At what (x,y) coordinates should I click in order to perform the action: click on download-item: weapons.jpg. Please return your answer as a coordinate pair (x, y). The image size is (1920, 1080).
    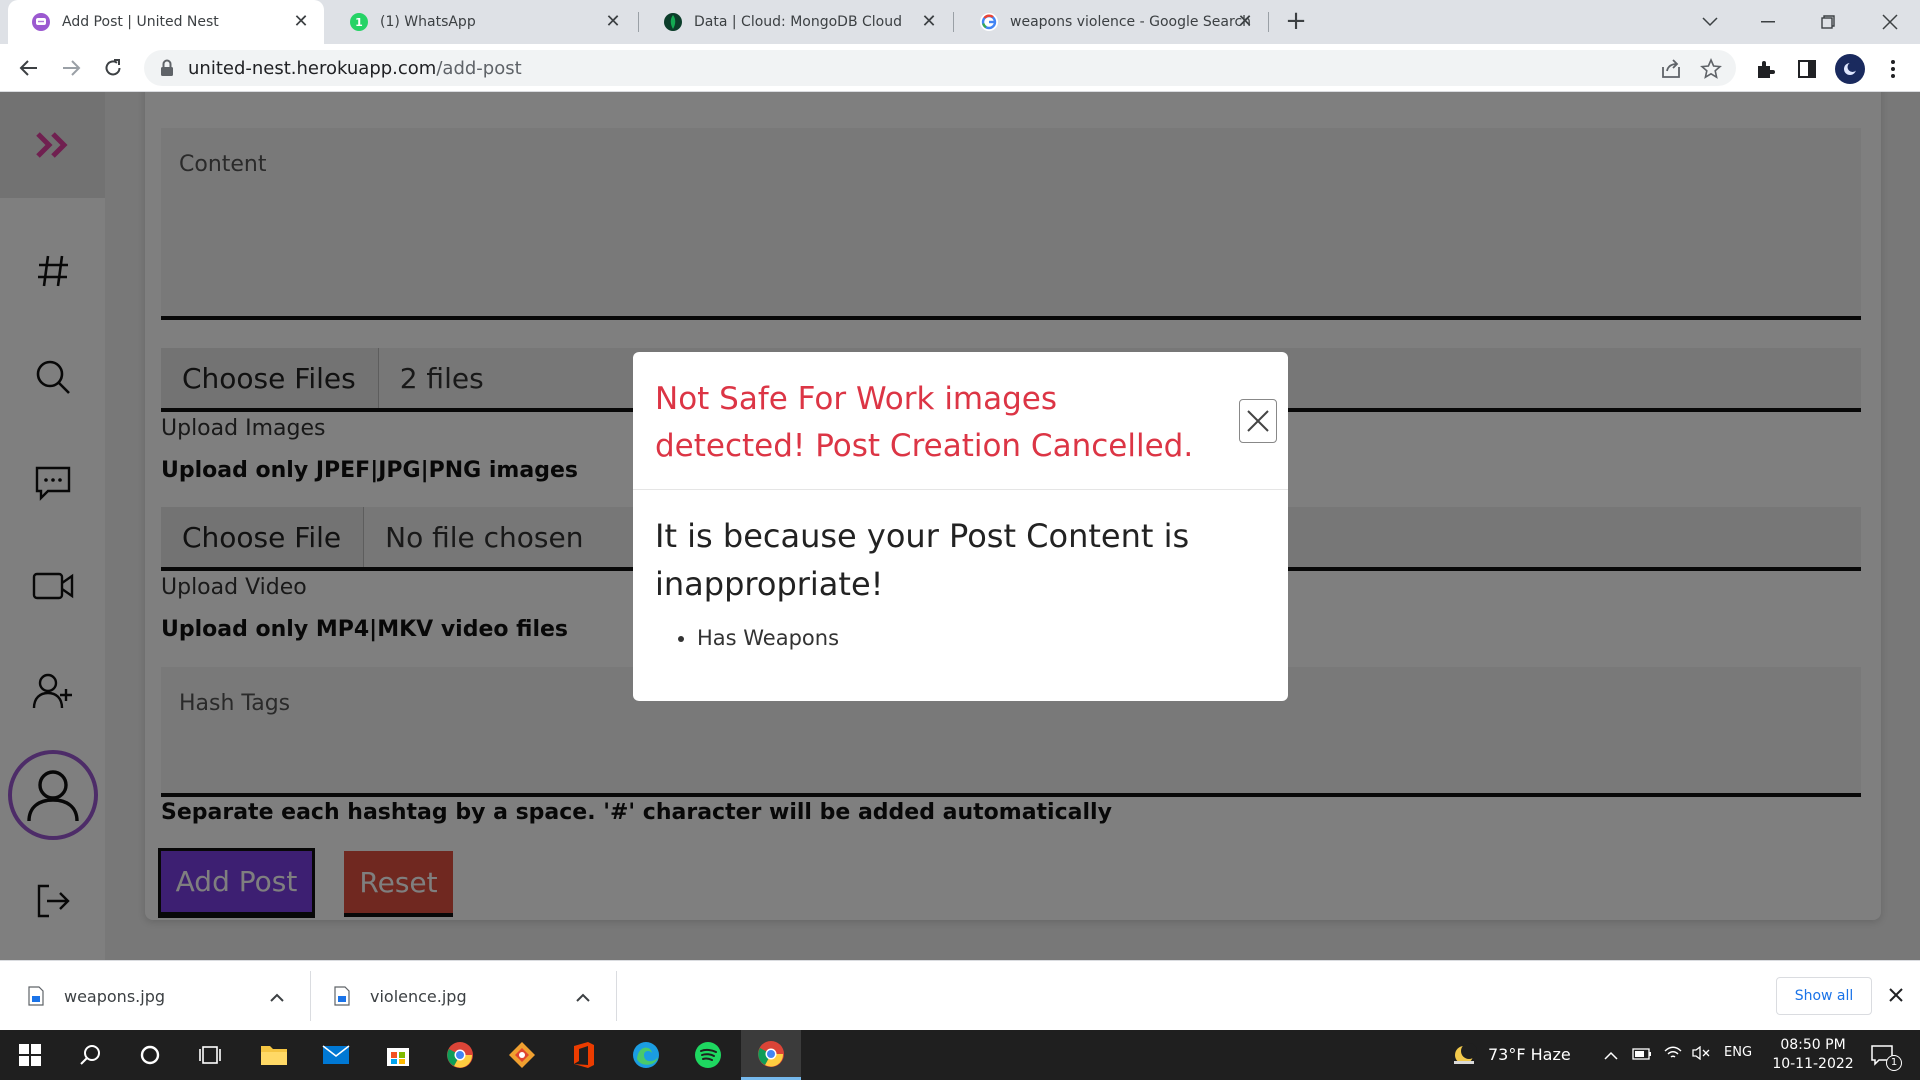
    Looking at the image, I should click on (158, 996).